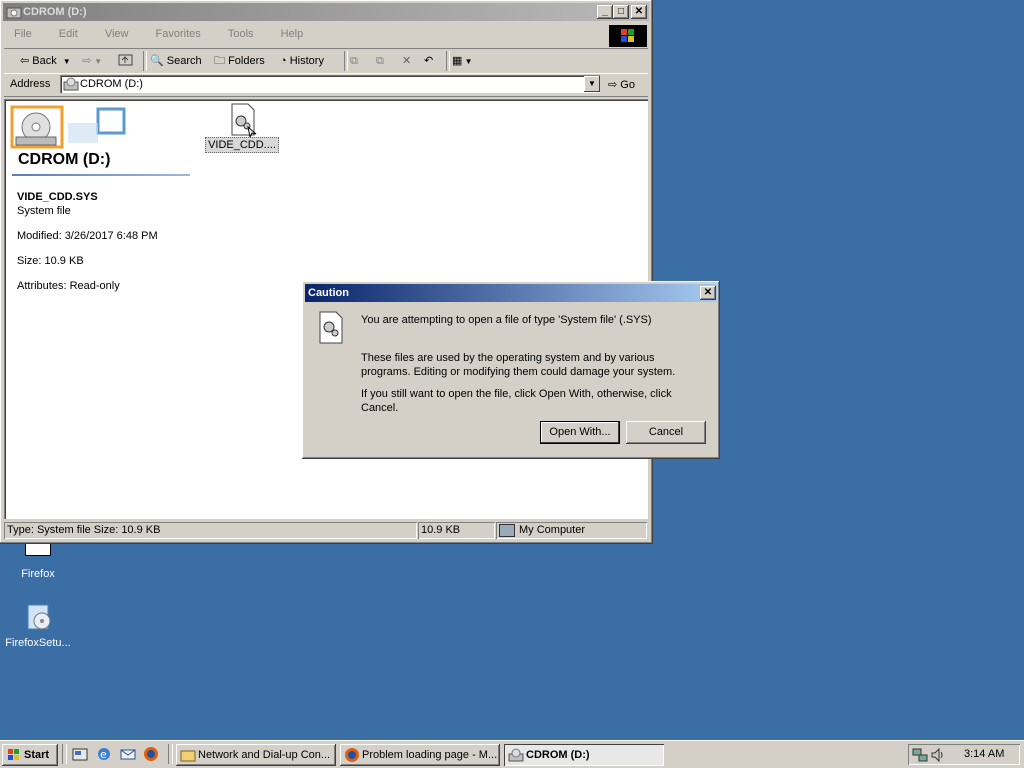 The height and width of the screenshot is (768, 1024). I want to click on task-cdrom-d: CDROM (D:), so click(584, 755).